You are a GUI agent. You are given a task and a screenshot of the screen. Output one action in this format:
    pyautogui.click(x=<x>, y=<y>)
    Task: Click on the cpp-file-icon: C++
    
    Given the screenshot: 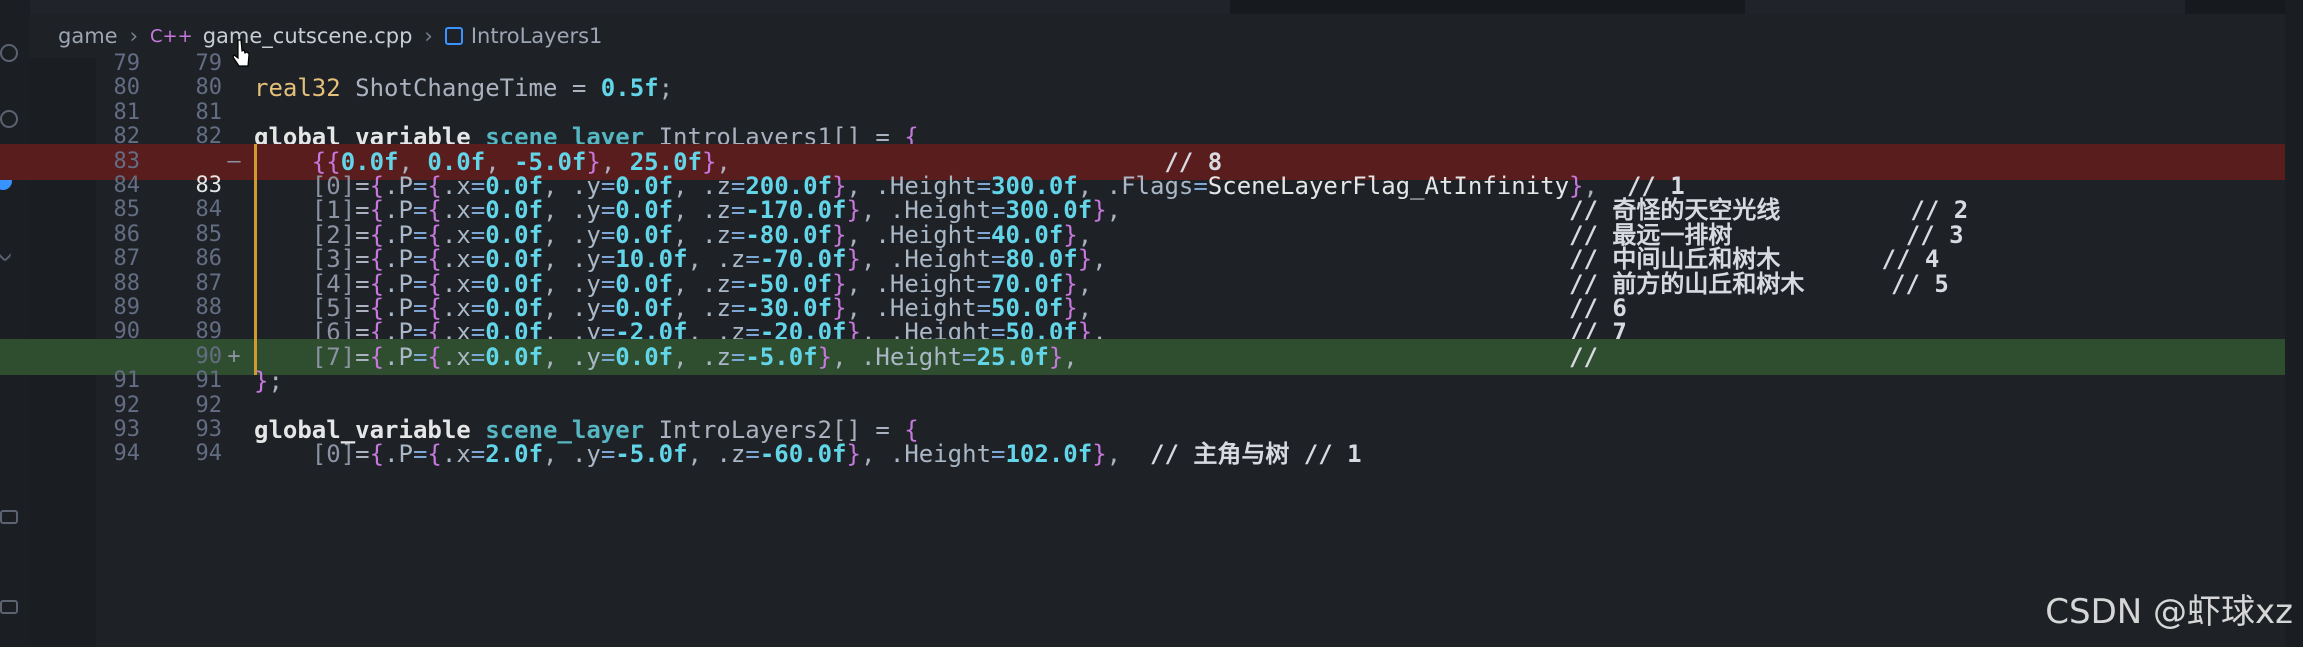 What is the action you would take?
    pyautogui.click(x=171, y=36)
    